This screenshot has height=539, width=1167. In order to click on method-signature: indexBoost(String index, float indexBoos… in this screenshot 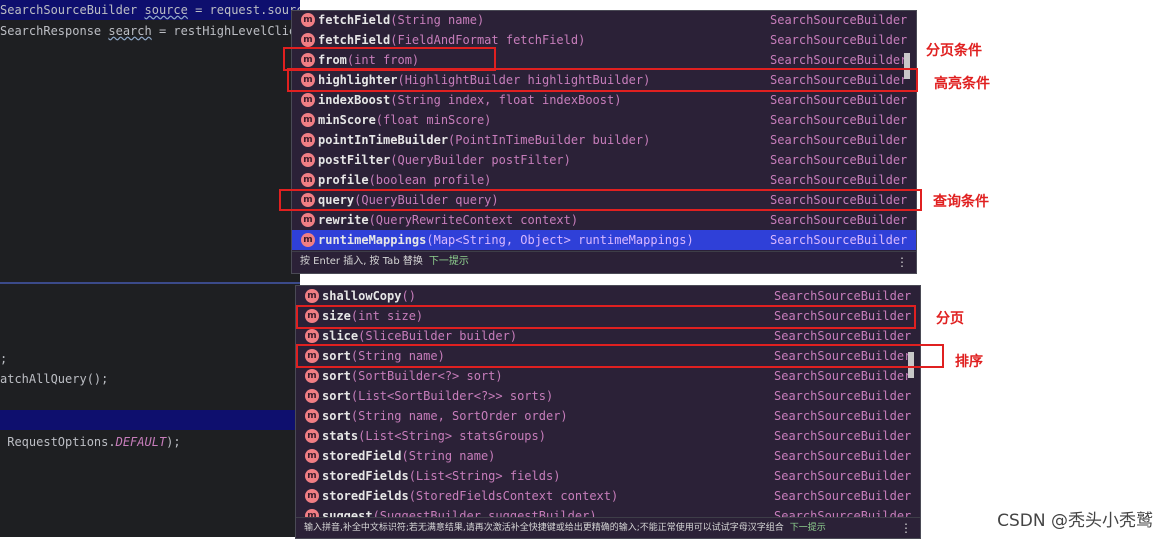, I will do `click(469, 100)`.